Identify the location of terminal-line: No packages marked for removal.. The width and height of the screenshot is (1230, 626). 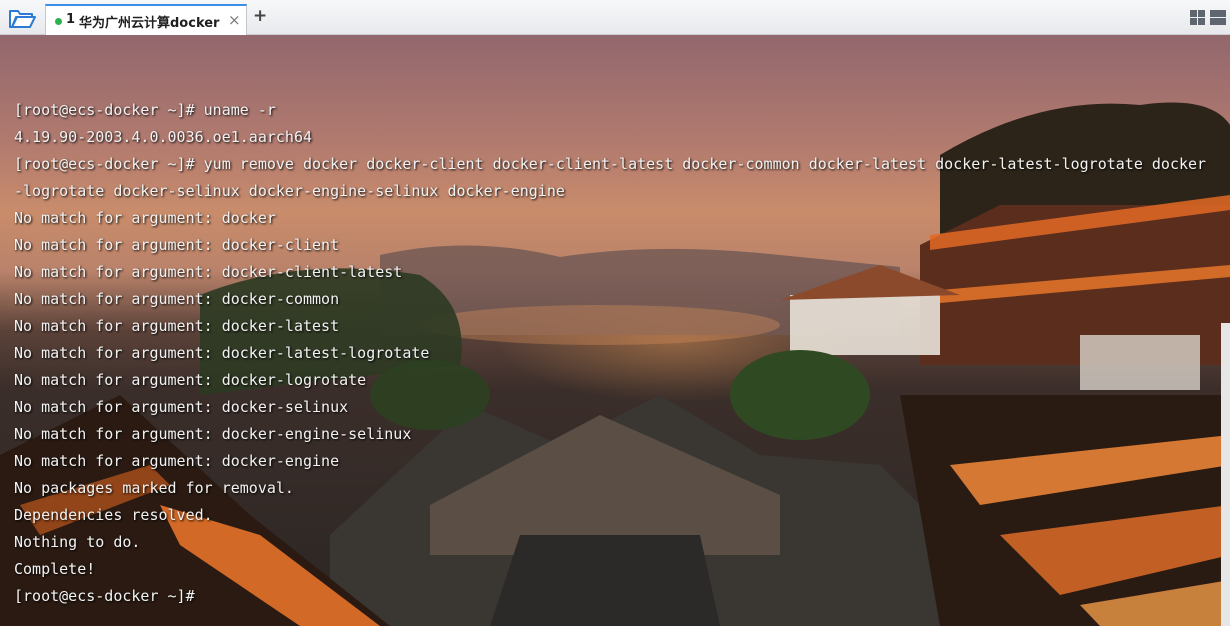
(154, 488).